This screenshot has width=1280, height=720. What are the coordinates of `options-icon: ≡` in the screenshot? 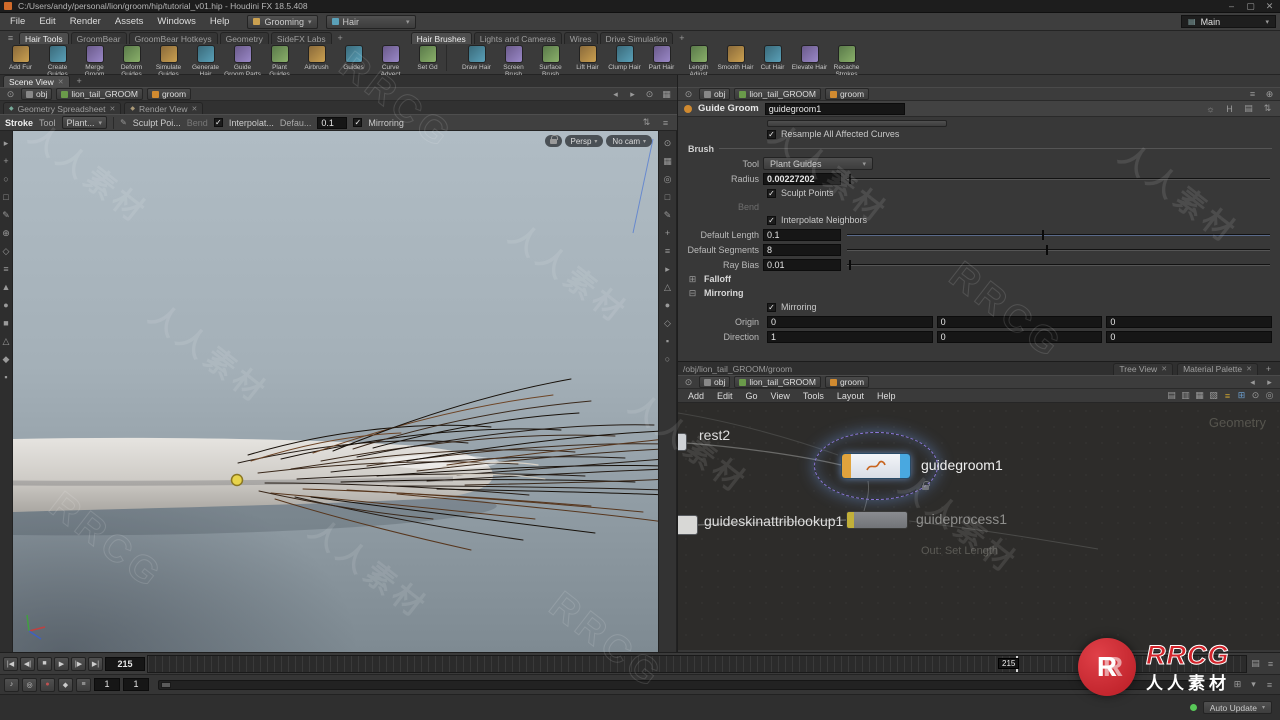 It's located at (667, 251).